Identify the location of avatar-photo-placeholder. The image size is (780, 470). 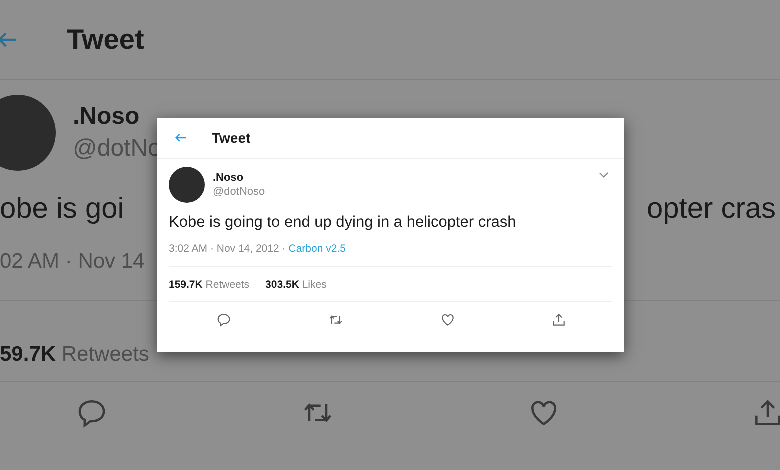
(187, 185).